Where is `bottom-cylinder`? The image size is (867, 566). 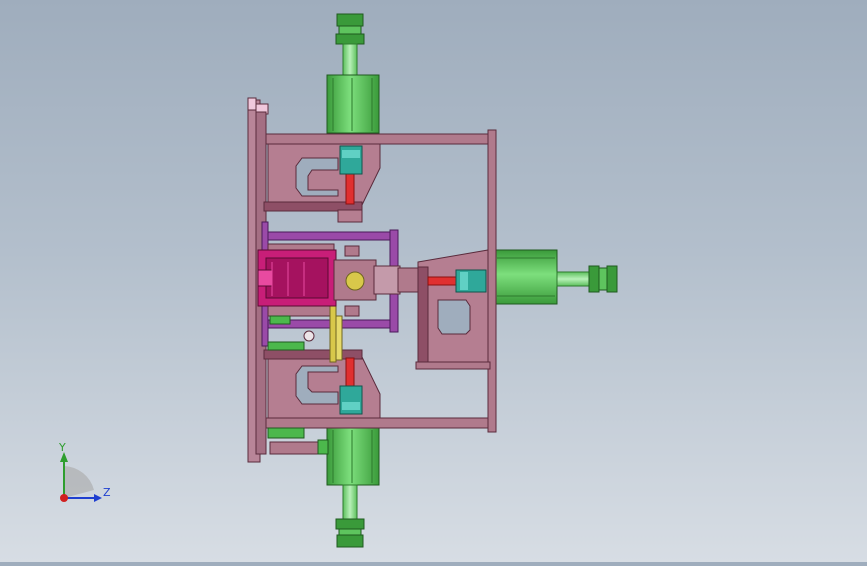
bottom-cylinder is located at coordinates (353, 487).